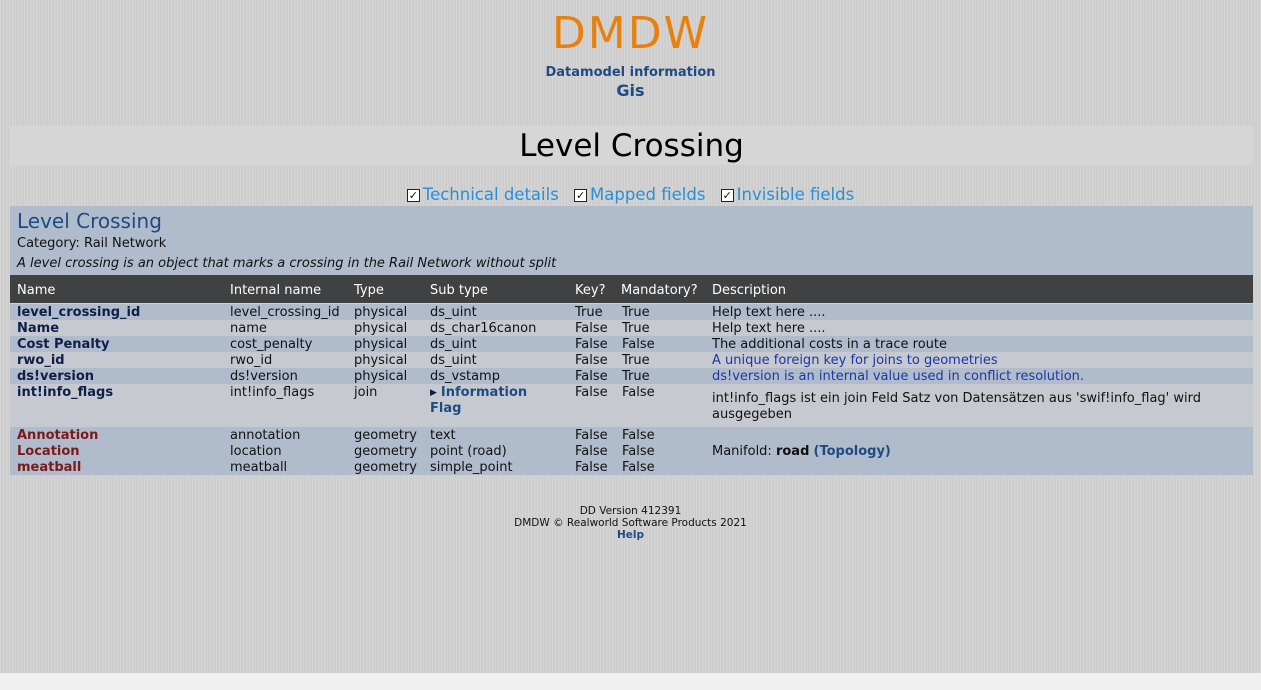 The width and height of the screenshot is (1261, 690). I want to click on field-name: Name, so click(38, 328).